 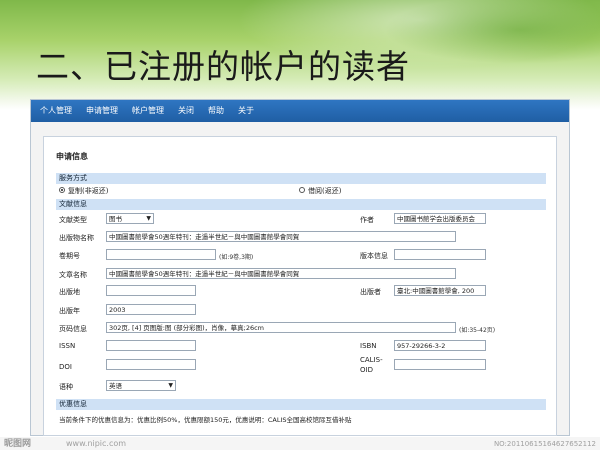 What do you see at coordinates (368, 346) in the screenshot?
I see `isbn-label: ISBN` at bounding box center [368, 346].